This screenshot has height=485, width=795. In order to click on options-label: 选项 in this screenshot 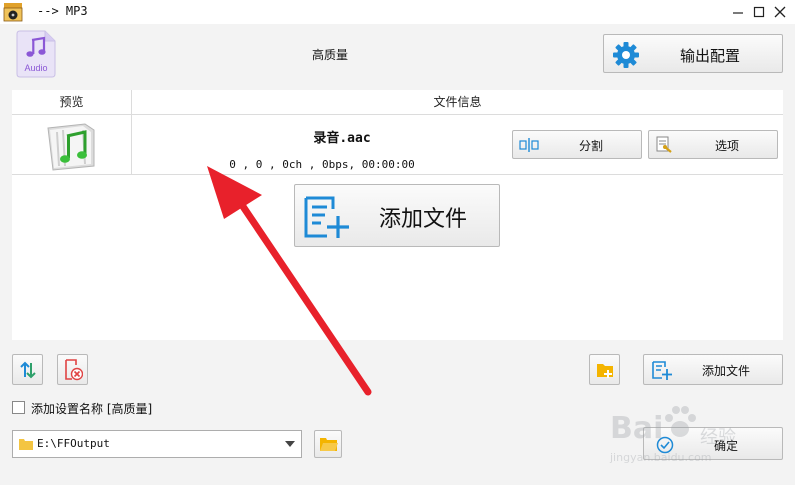, I will do `click(727, 146)`.